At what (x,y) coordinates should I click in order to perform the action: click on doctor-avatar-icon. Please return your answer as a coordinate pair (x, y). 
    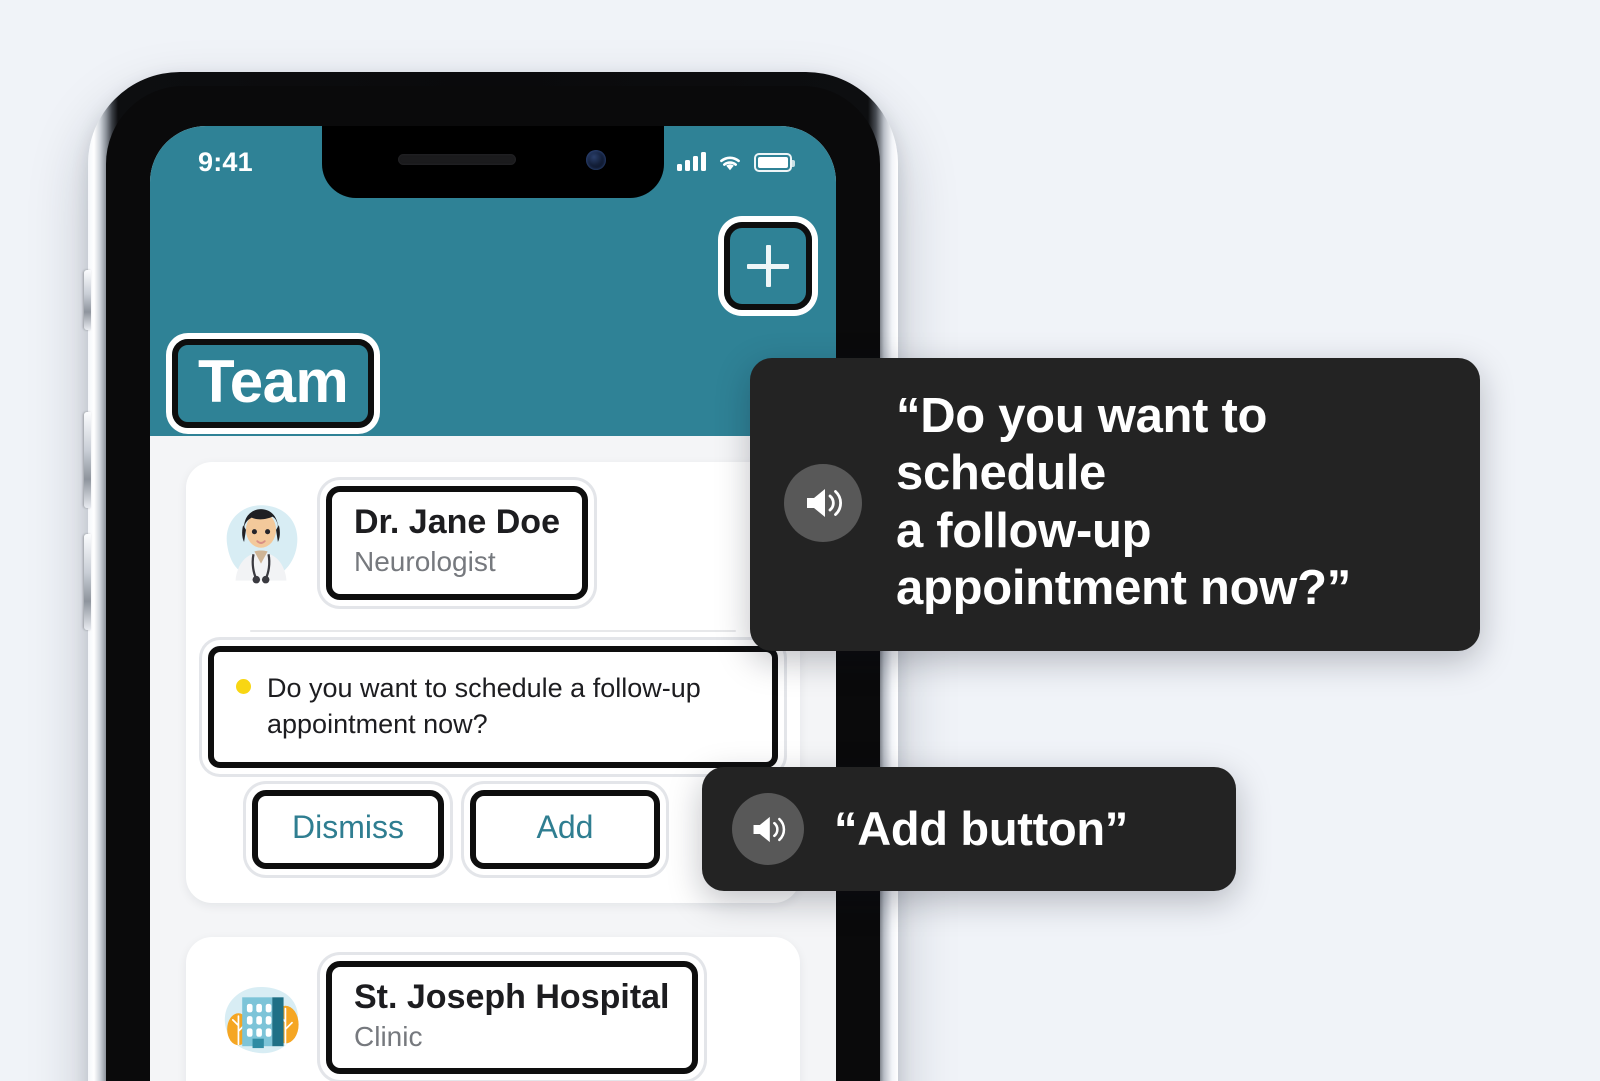
    Looking at the image, I should click on (261, 543).